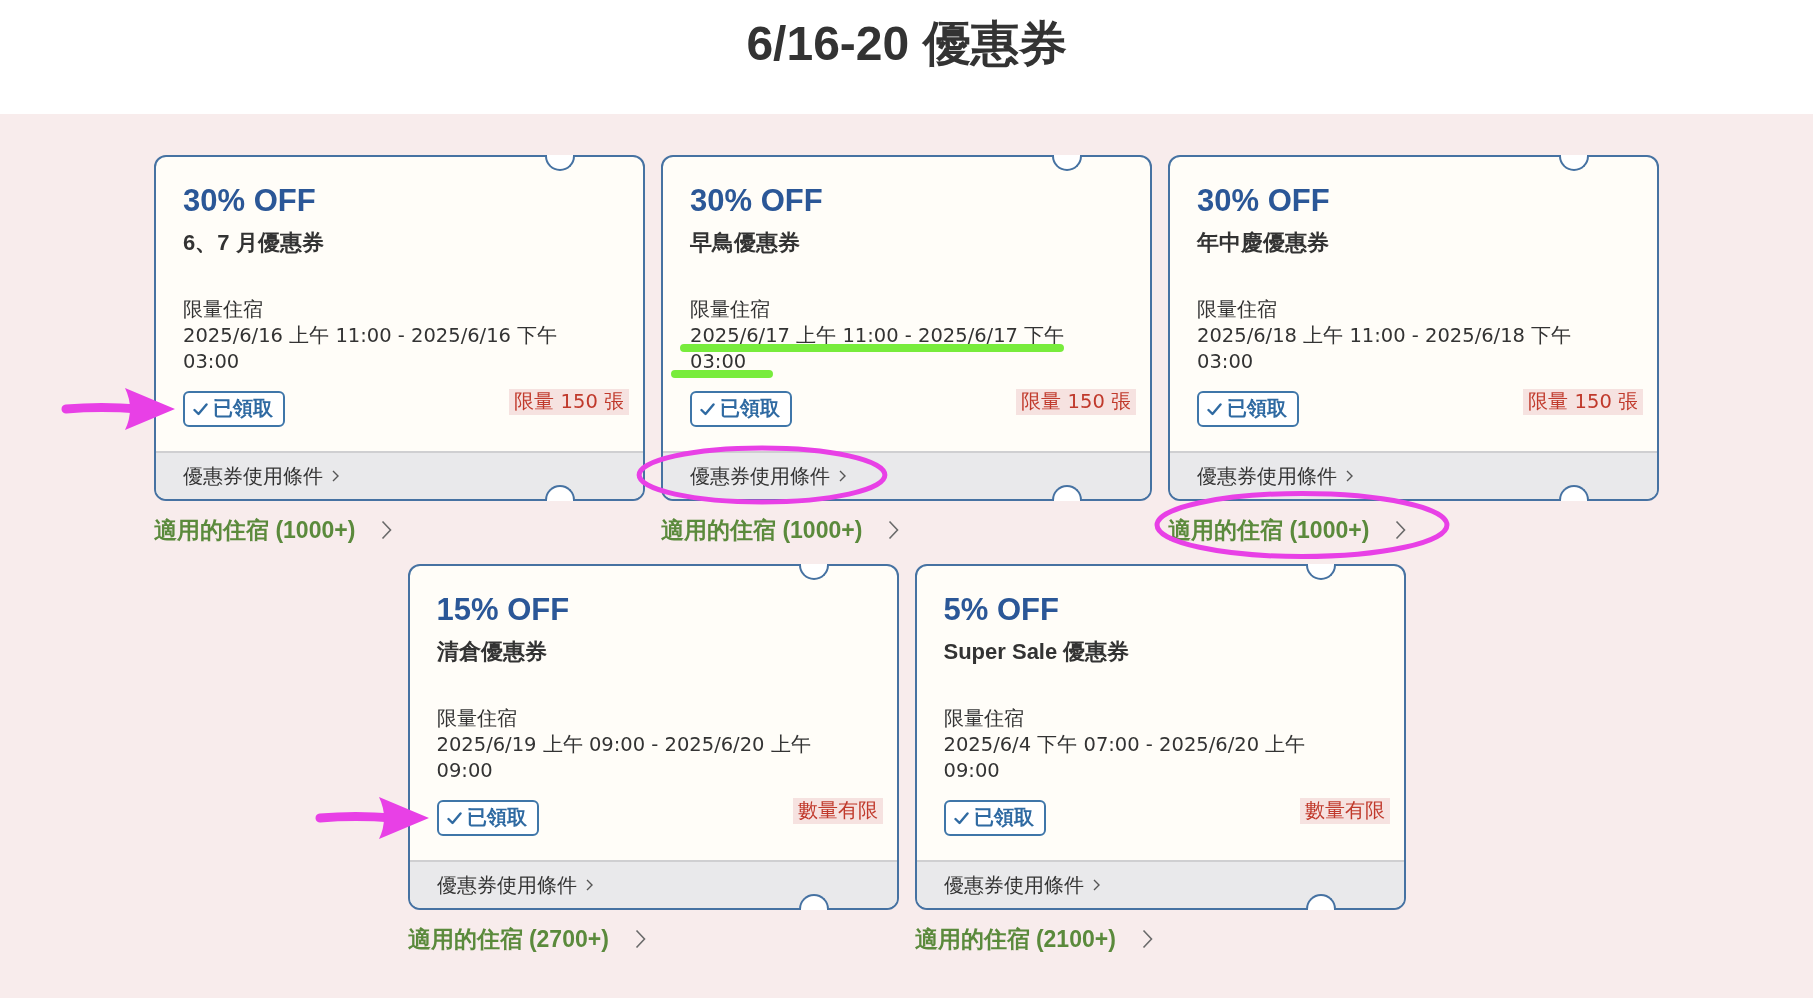 This screenshot has height=998, width=1813. I want to click on valid-period: 2025/6/17 上午 11:00 - 2025/6/17 下午 03:00, so click(878, 349).